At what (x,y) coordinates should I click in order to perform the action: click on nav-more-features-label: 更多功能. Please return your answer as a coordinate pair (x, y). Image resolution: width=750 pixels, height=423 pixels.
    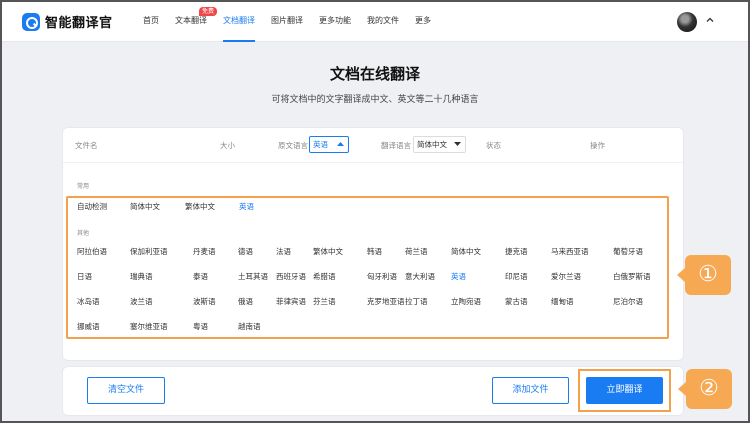
    Looking at the image, I should click on (335, 20).